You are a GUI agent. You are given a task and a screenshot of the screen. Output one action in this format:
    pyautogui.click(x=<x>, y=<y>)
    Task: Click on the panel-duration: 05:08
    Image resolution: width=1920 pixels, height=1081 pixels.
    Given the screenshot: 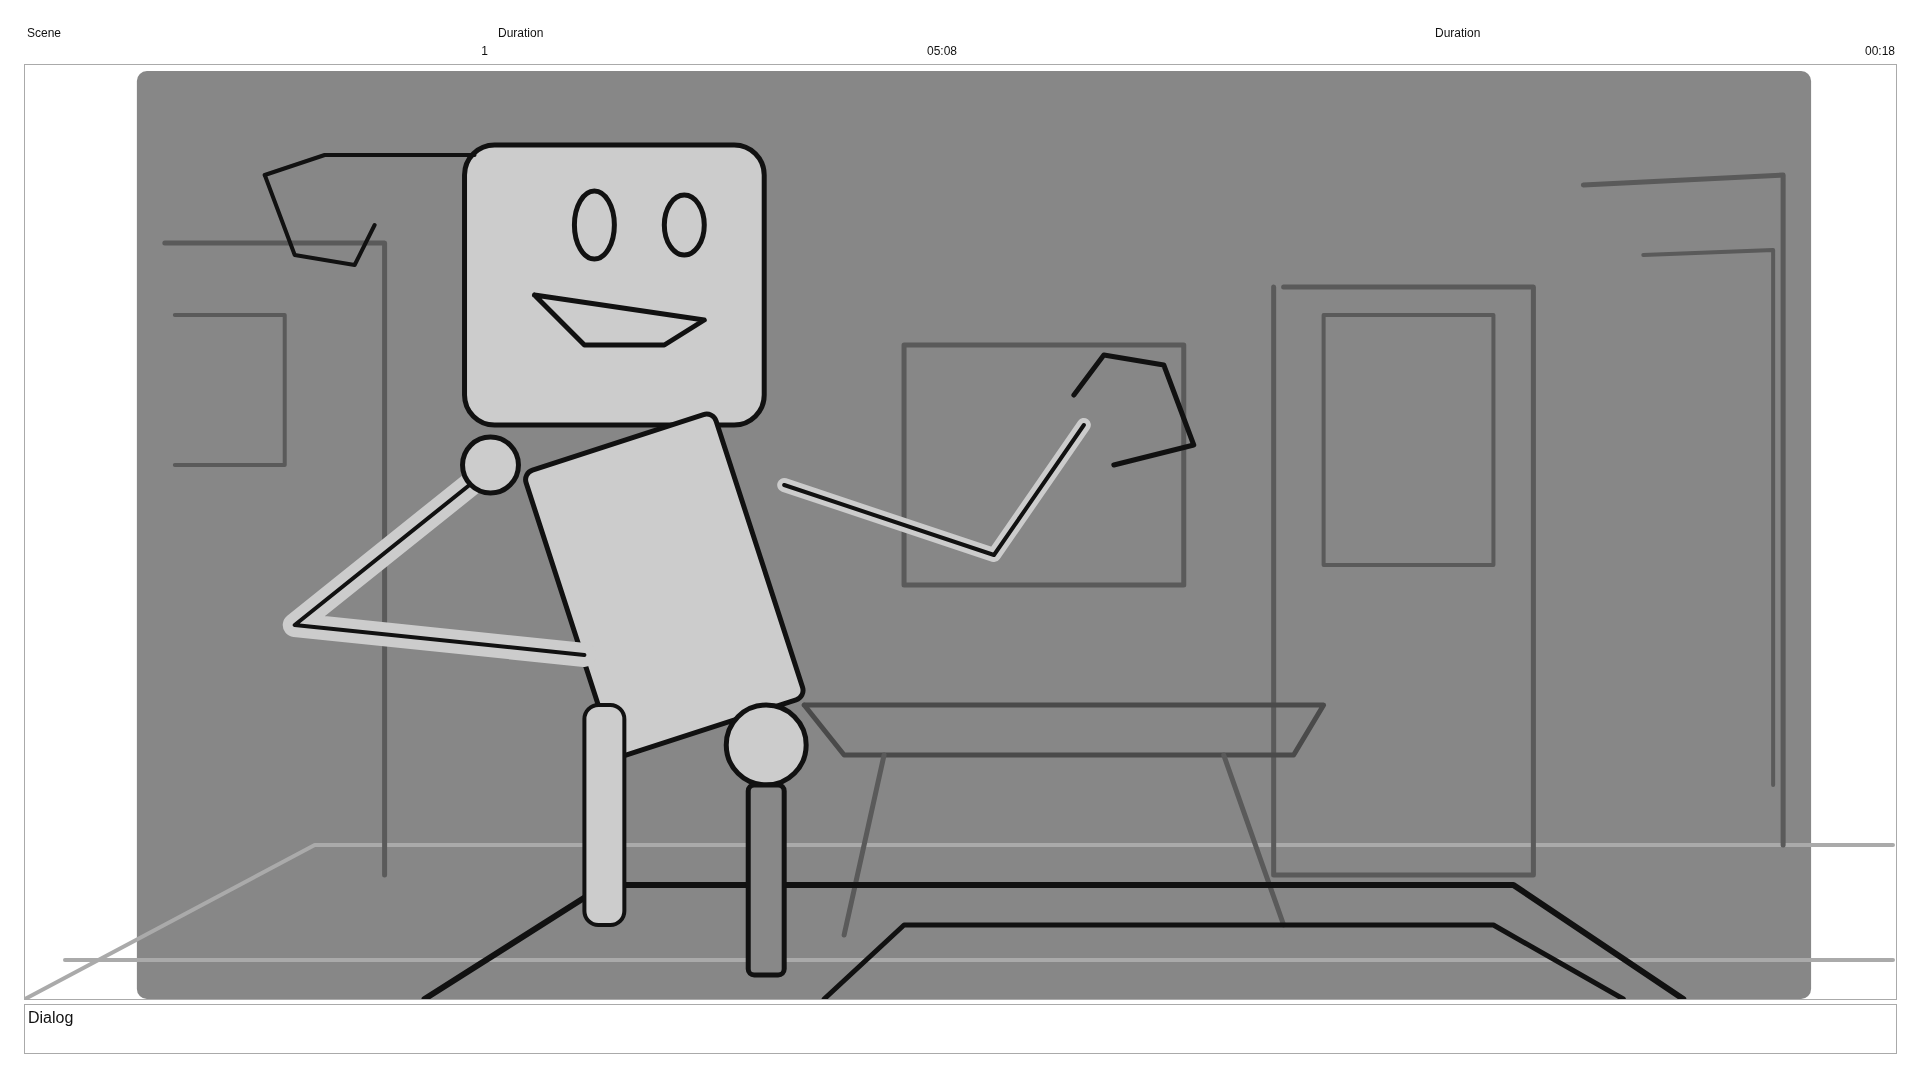 What is the action you would take?
    pyautogui.click(x=942, y=51)
    